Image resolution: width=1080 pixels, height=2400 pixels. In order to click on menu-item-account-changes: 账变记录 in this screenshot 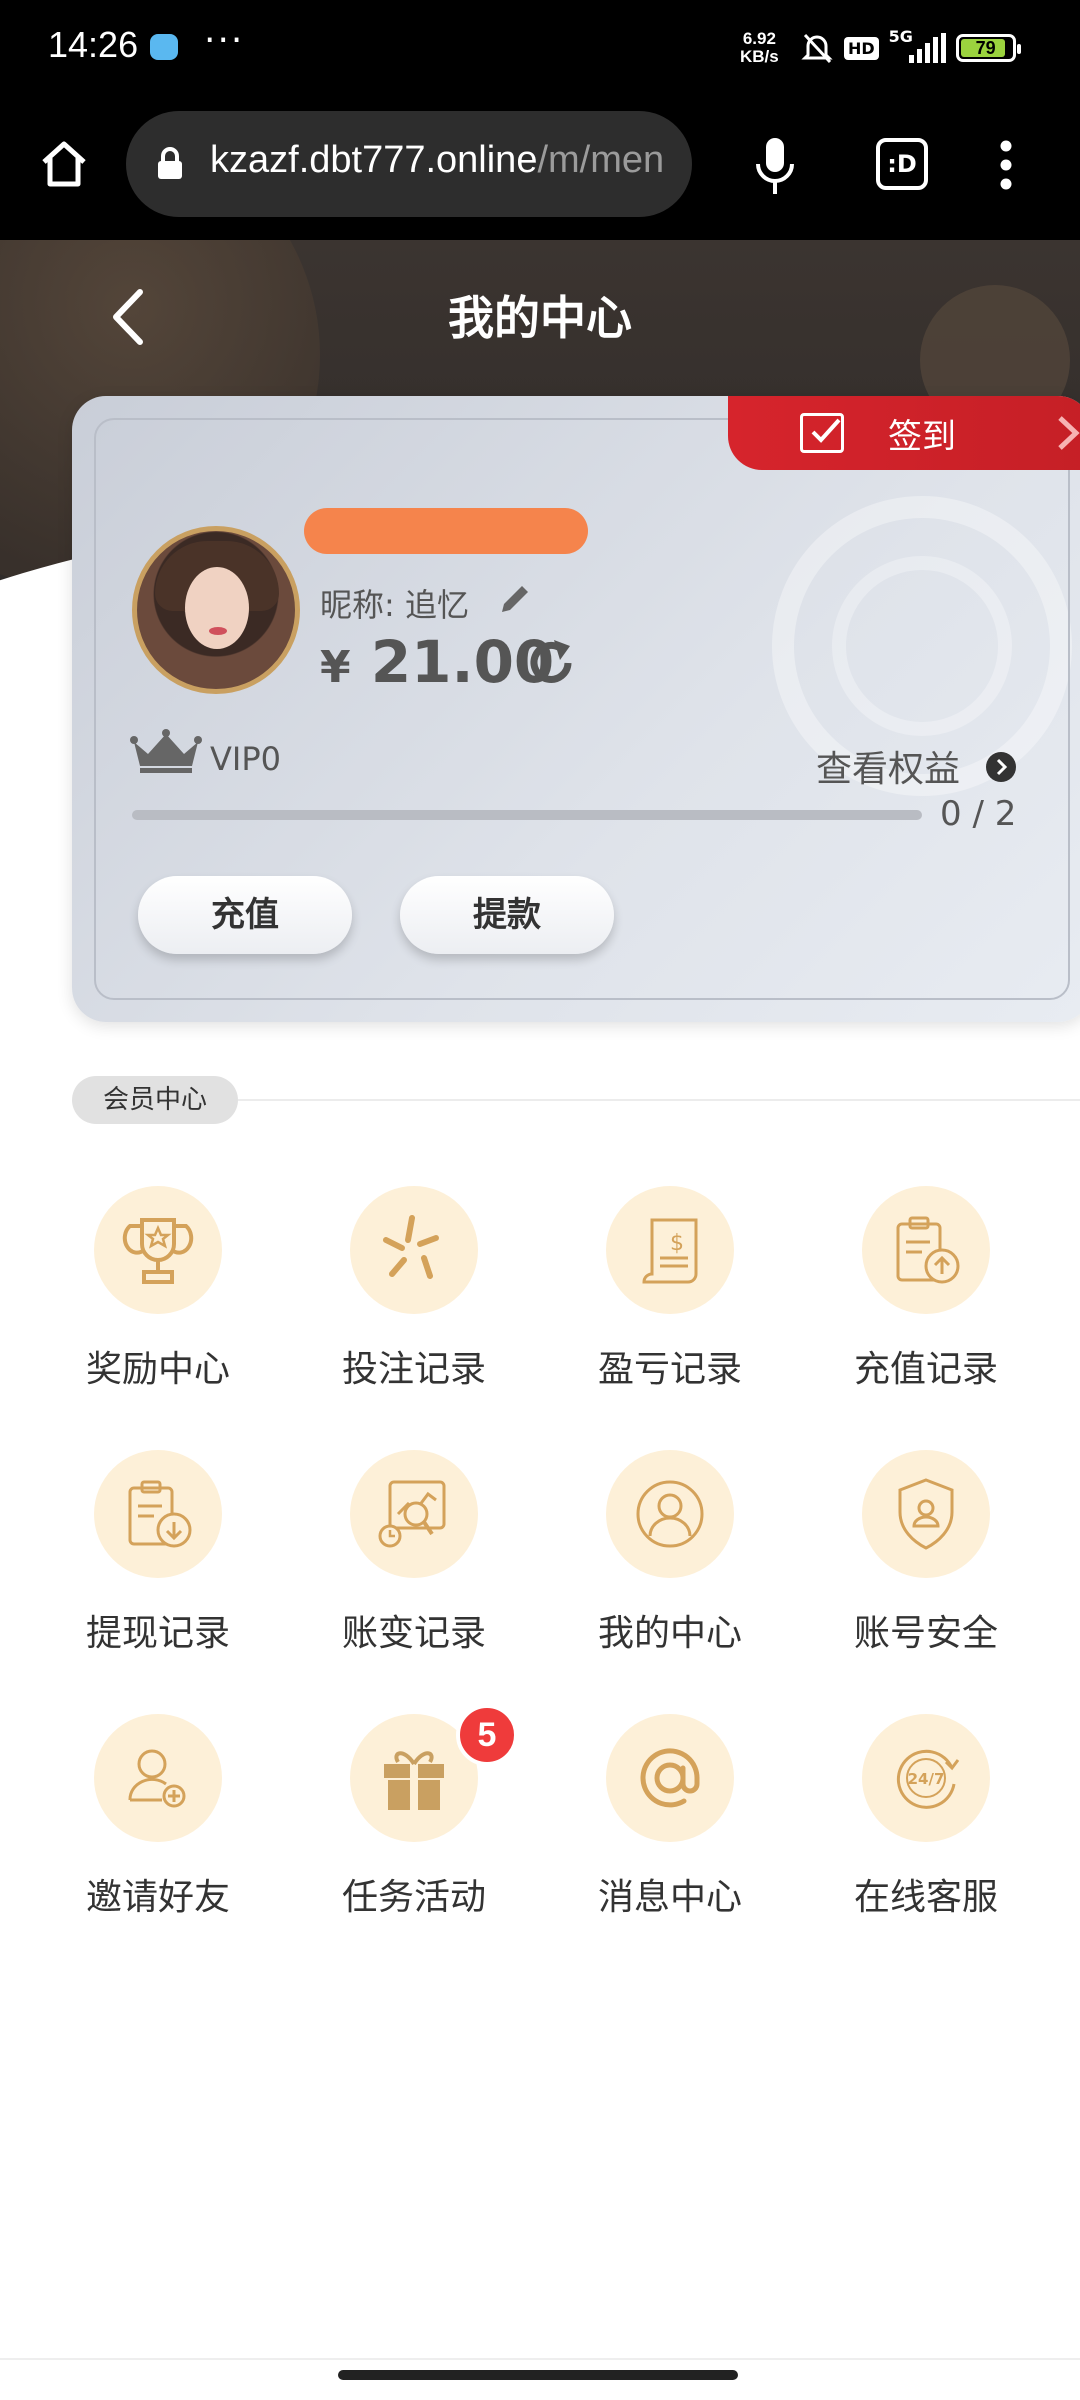, I will do `click(414, 1575)`.